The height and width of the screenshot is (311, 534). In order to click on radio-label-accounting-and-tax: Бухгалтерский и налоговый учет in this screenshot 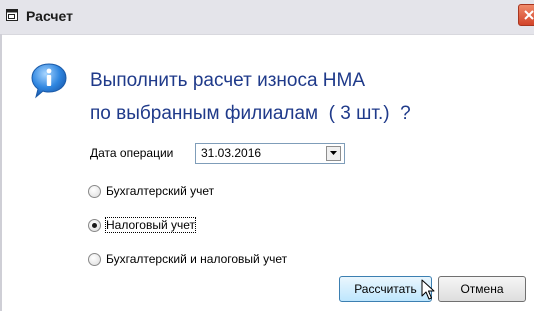, I will do `click(196, 259)`.